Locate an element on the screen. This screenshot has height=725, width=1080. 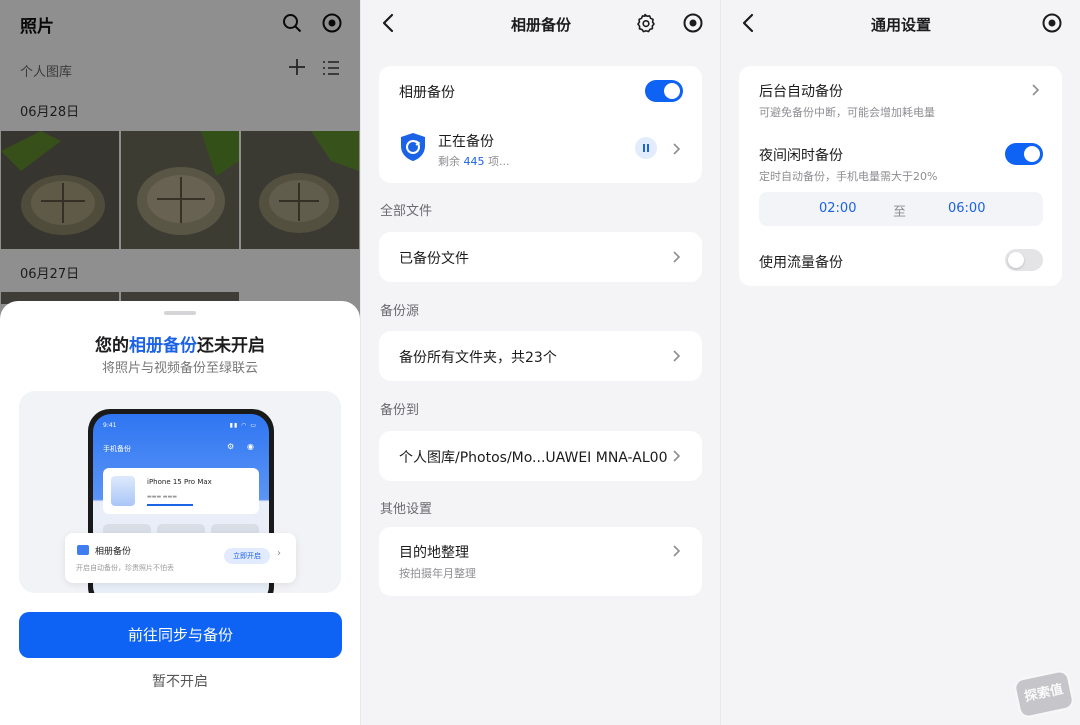
banner-title: 相册备份 is located at coordinates (113, 552).